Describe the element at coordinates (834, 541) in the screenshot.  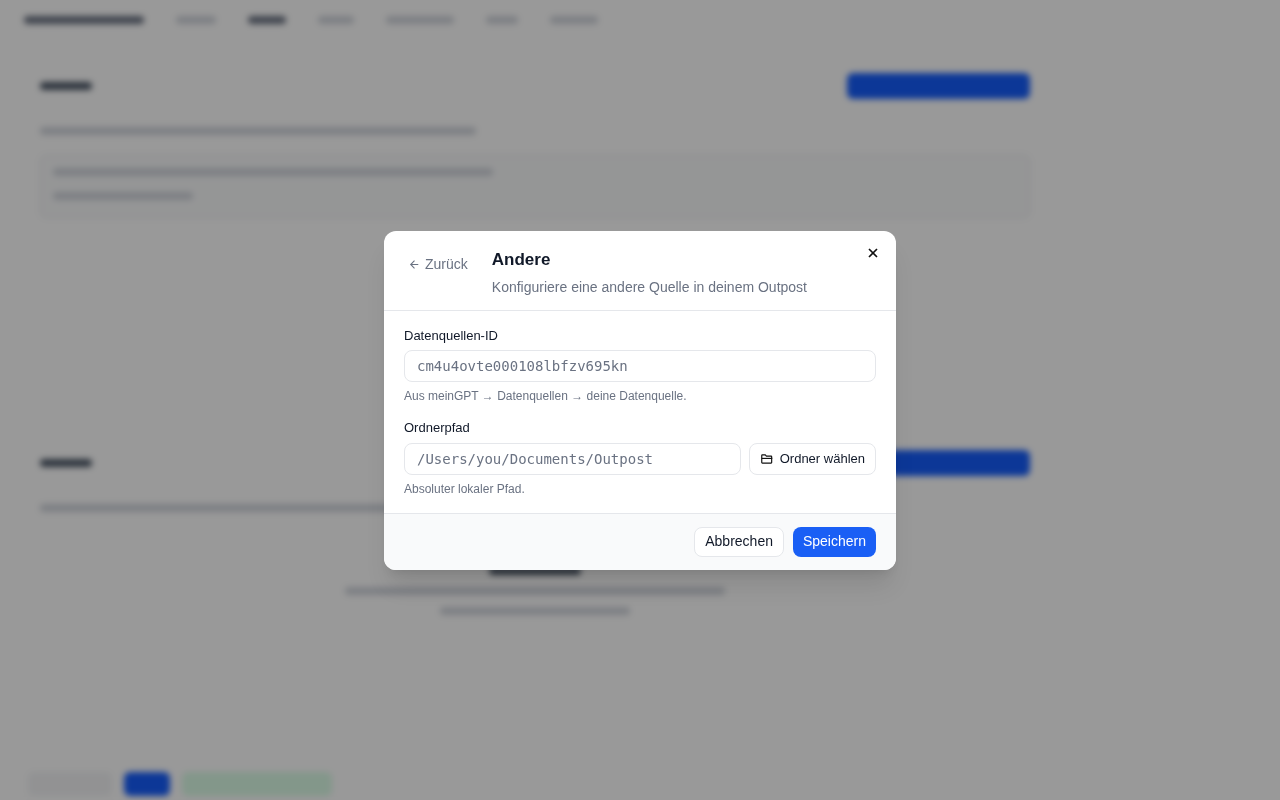
I see `save-button: Speichern` at that location.